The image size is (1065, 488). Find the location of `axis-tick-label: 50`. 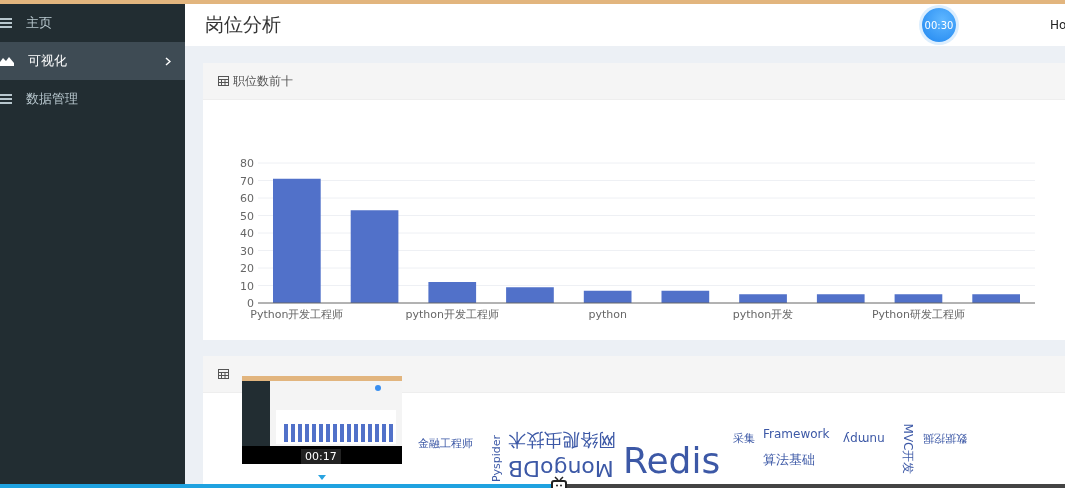

axis-tick-label: 50 is located at coordinates (247, 216).